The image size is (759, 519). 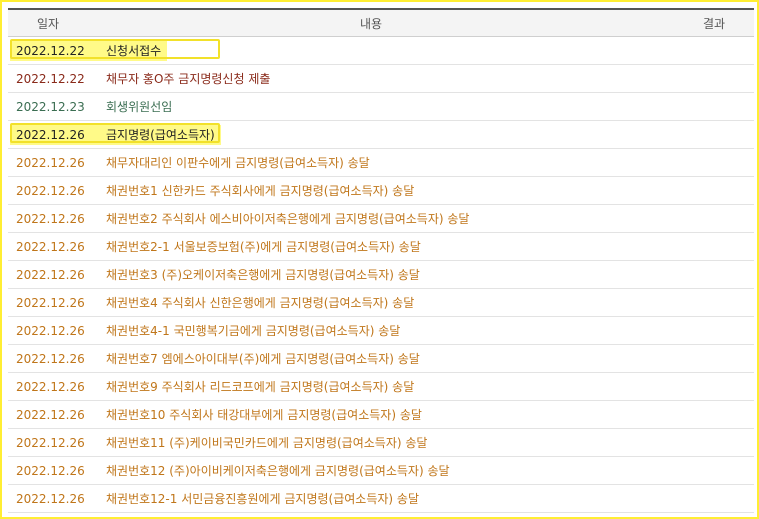 I want to click on table-row: 2022.12.26 금지명령(급여소득자), so click(x=381, y=135).